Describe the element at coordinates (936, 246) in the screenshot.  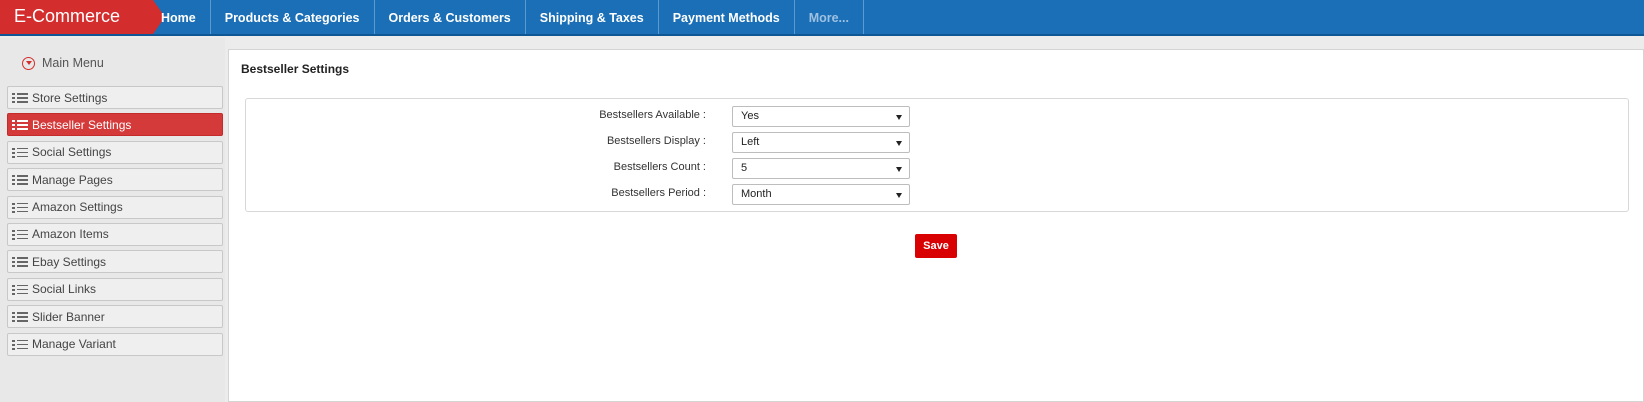
I see `save-button: Save` at that location.